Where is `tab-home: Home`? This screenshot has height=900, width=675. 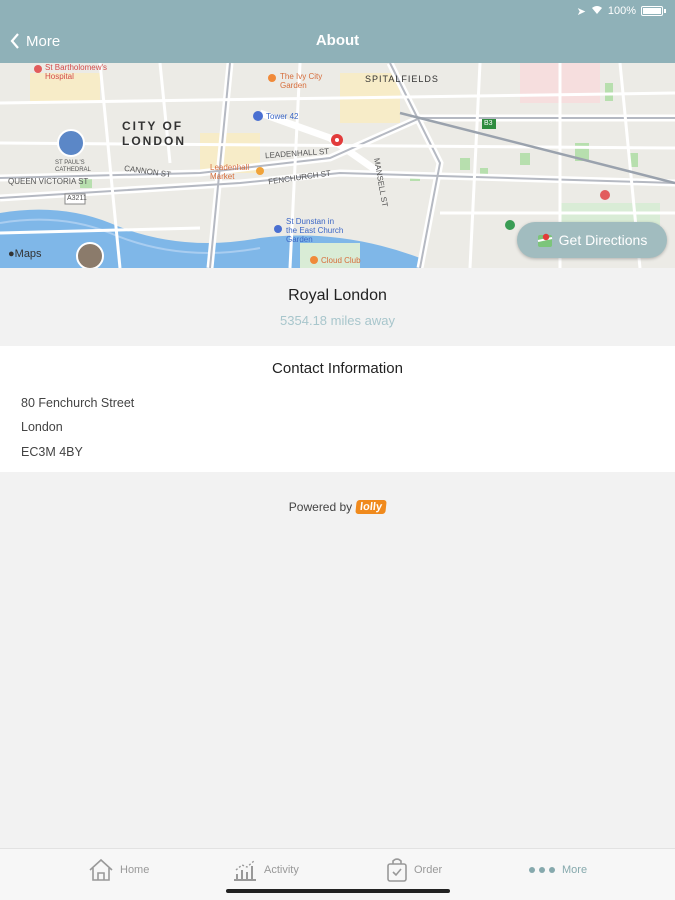
tab-home: Home is located at coordinates (118, 870).